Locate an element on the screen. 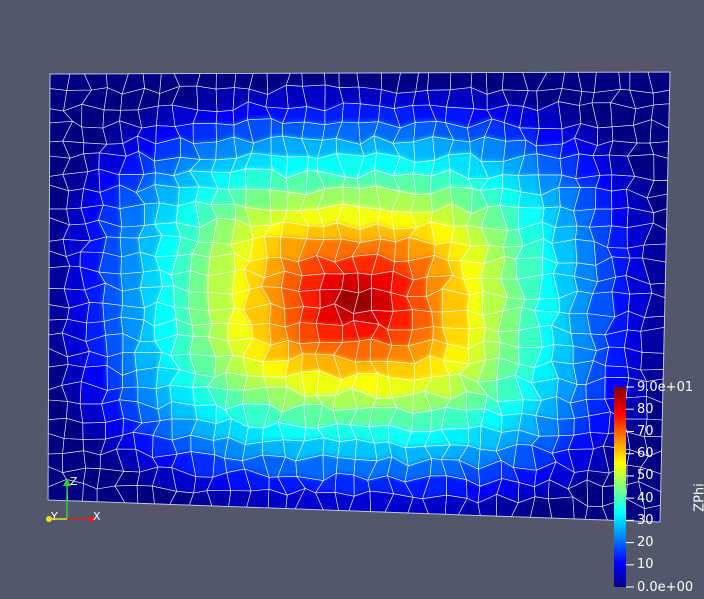  colorbar-tick-label: 80 is located at coordinates (645, 409).